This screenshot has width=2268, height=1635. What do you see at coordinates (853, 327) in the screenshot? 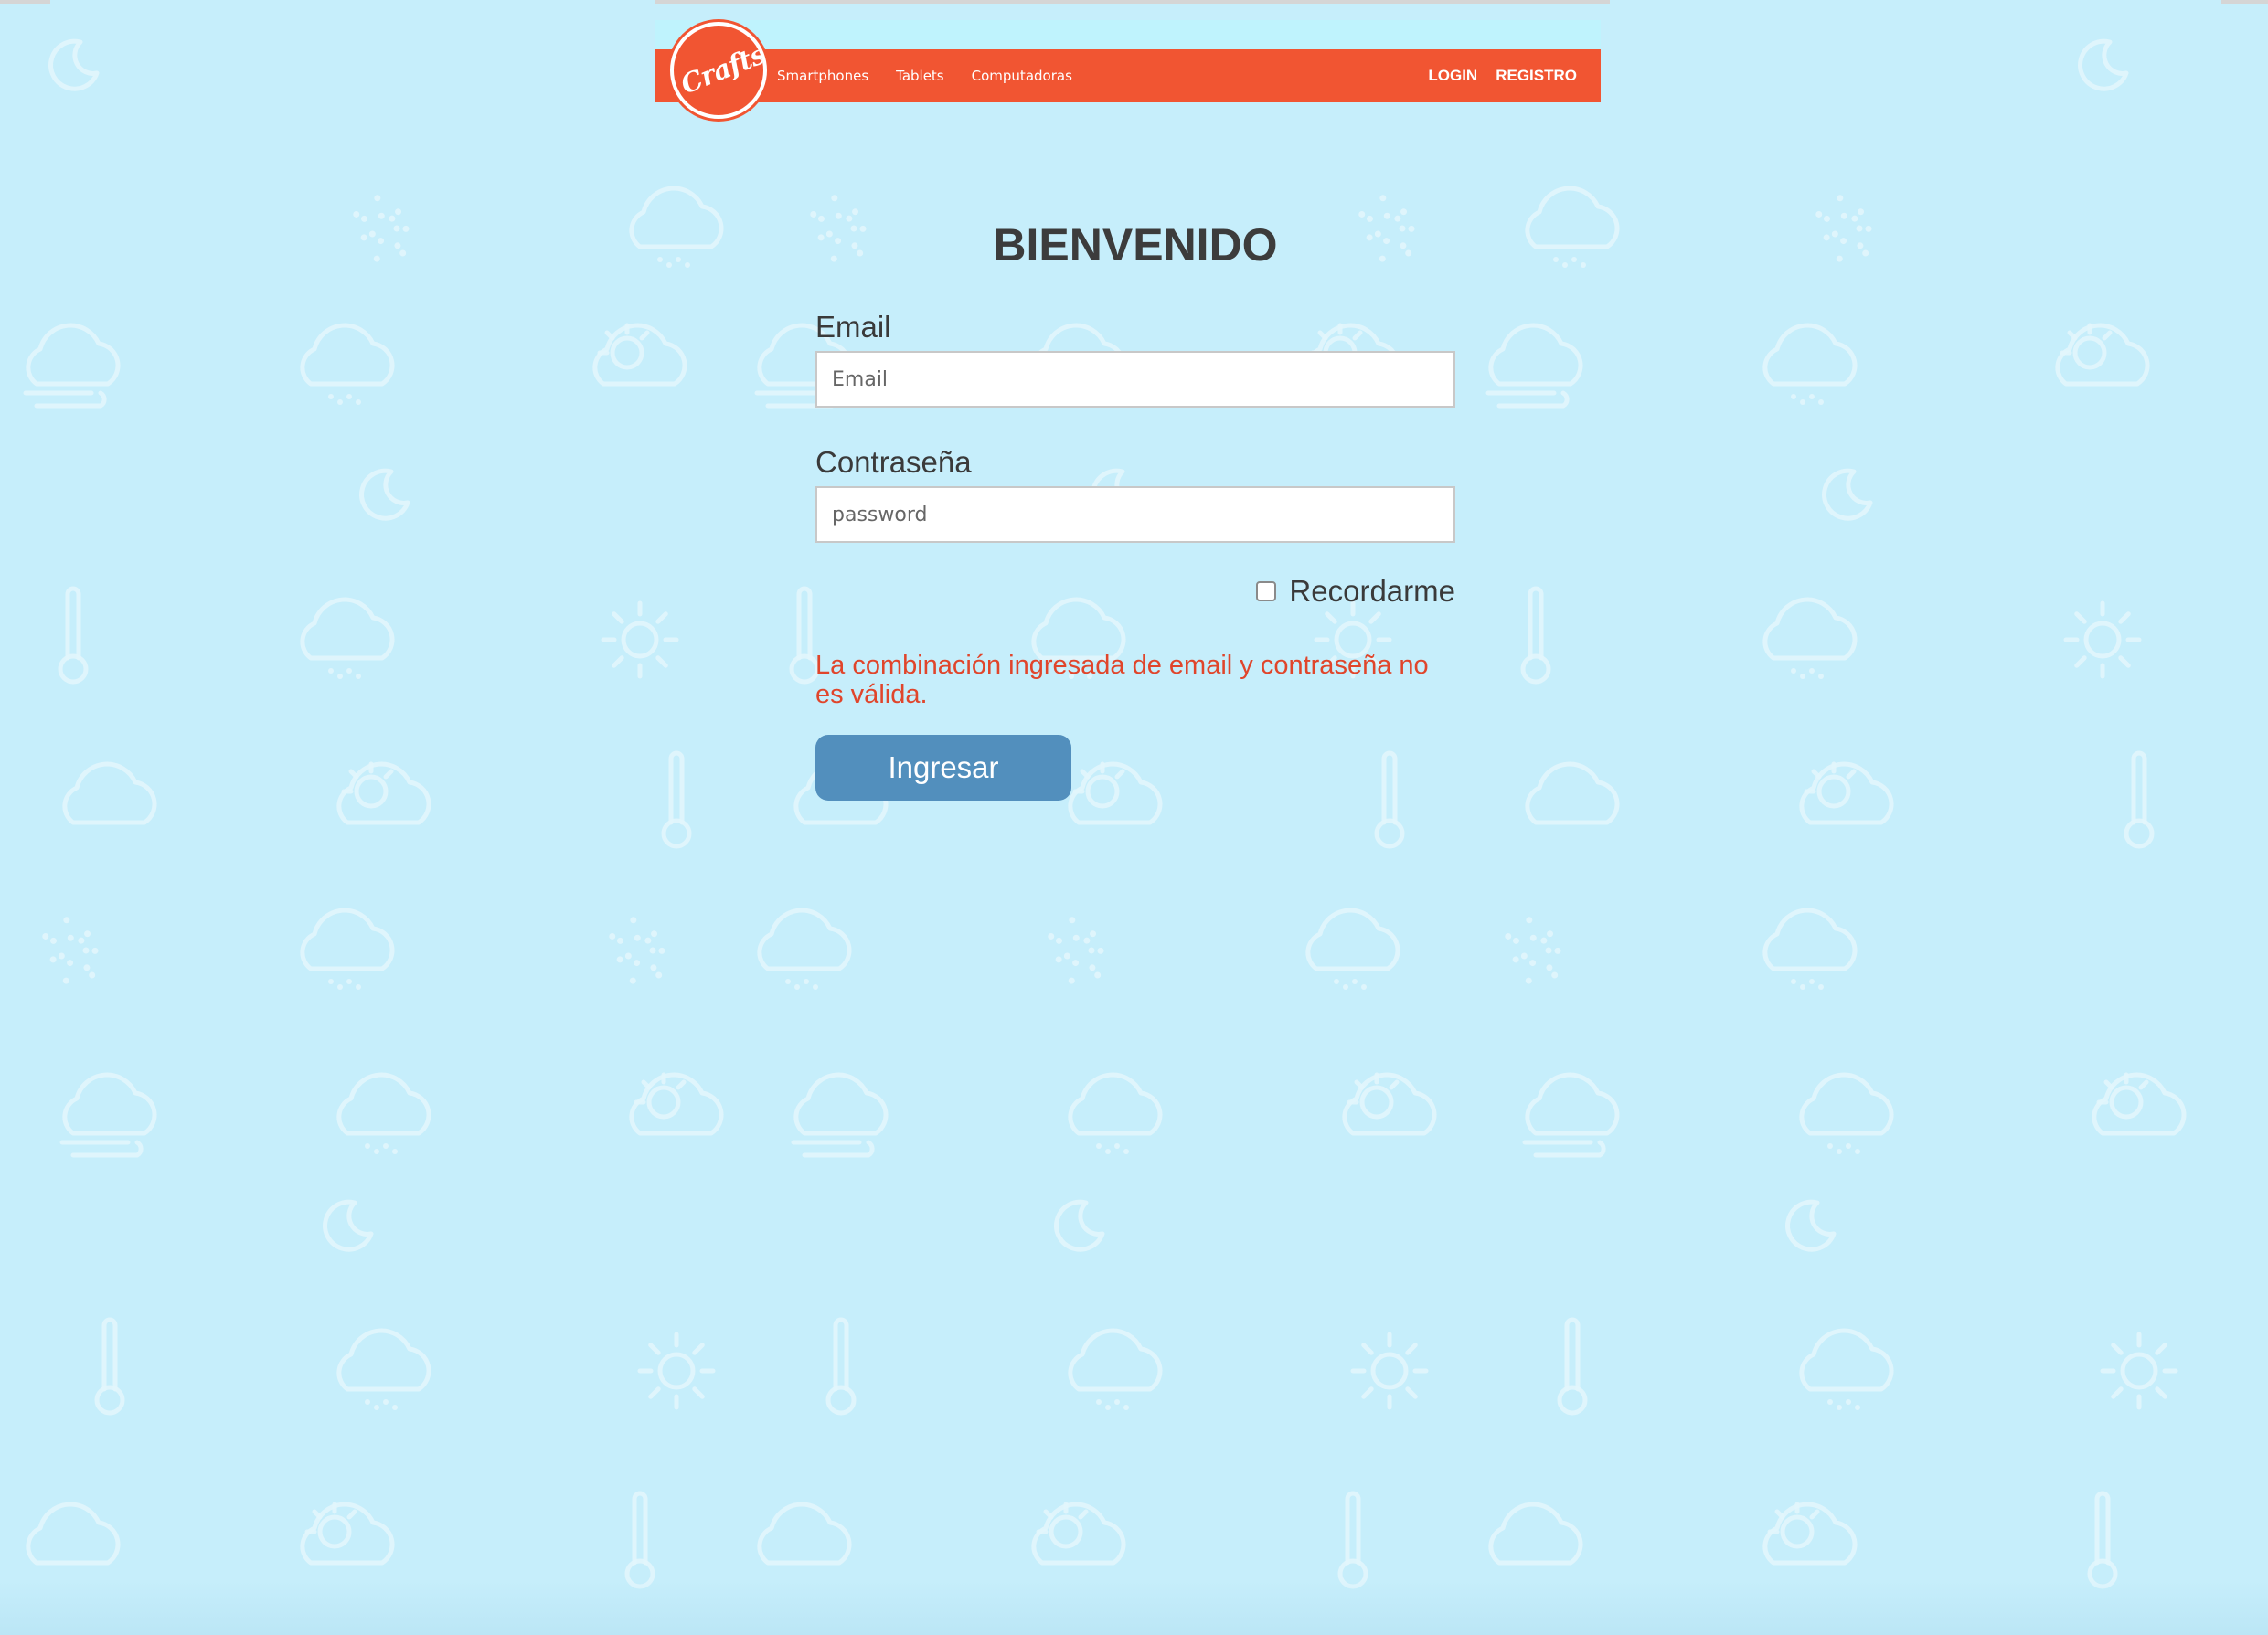
I see `email-label: Email` at bounding box center [853, 327].